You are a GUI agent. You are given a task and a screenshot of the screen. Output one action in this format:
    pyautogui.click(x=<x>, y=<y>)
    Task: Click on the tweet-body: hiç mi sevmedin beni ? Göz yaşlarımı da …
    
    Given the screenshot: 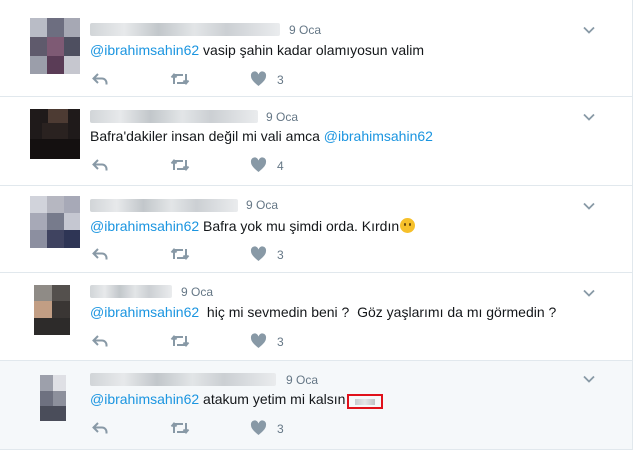 What is the action you would take?
    pyautogui.click(x=378, y=312)
    